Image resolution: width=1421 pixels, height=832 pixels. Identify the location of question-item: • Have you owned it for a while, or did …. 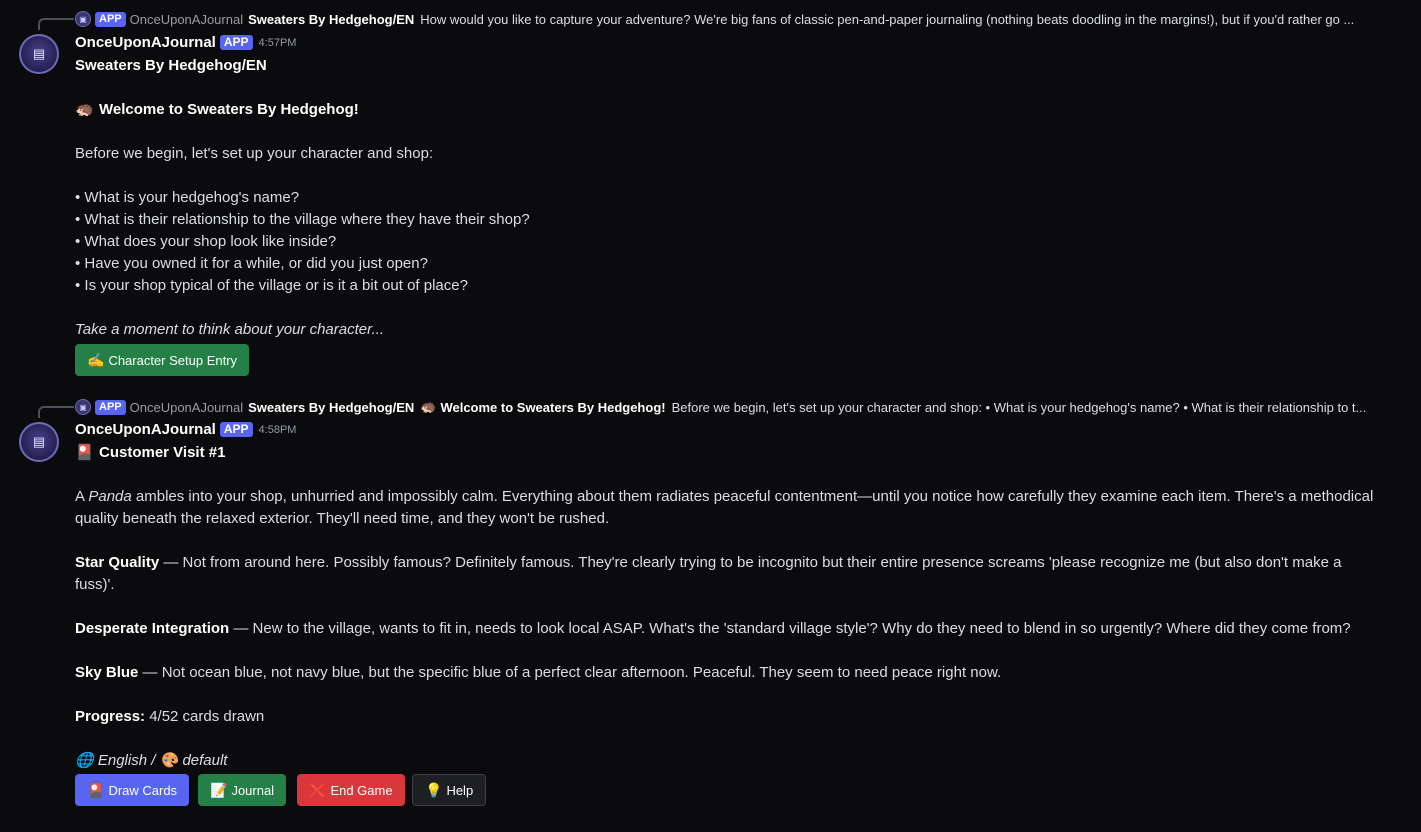
(251, 263).